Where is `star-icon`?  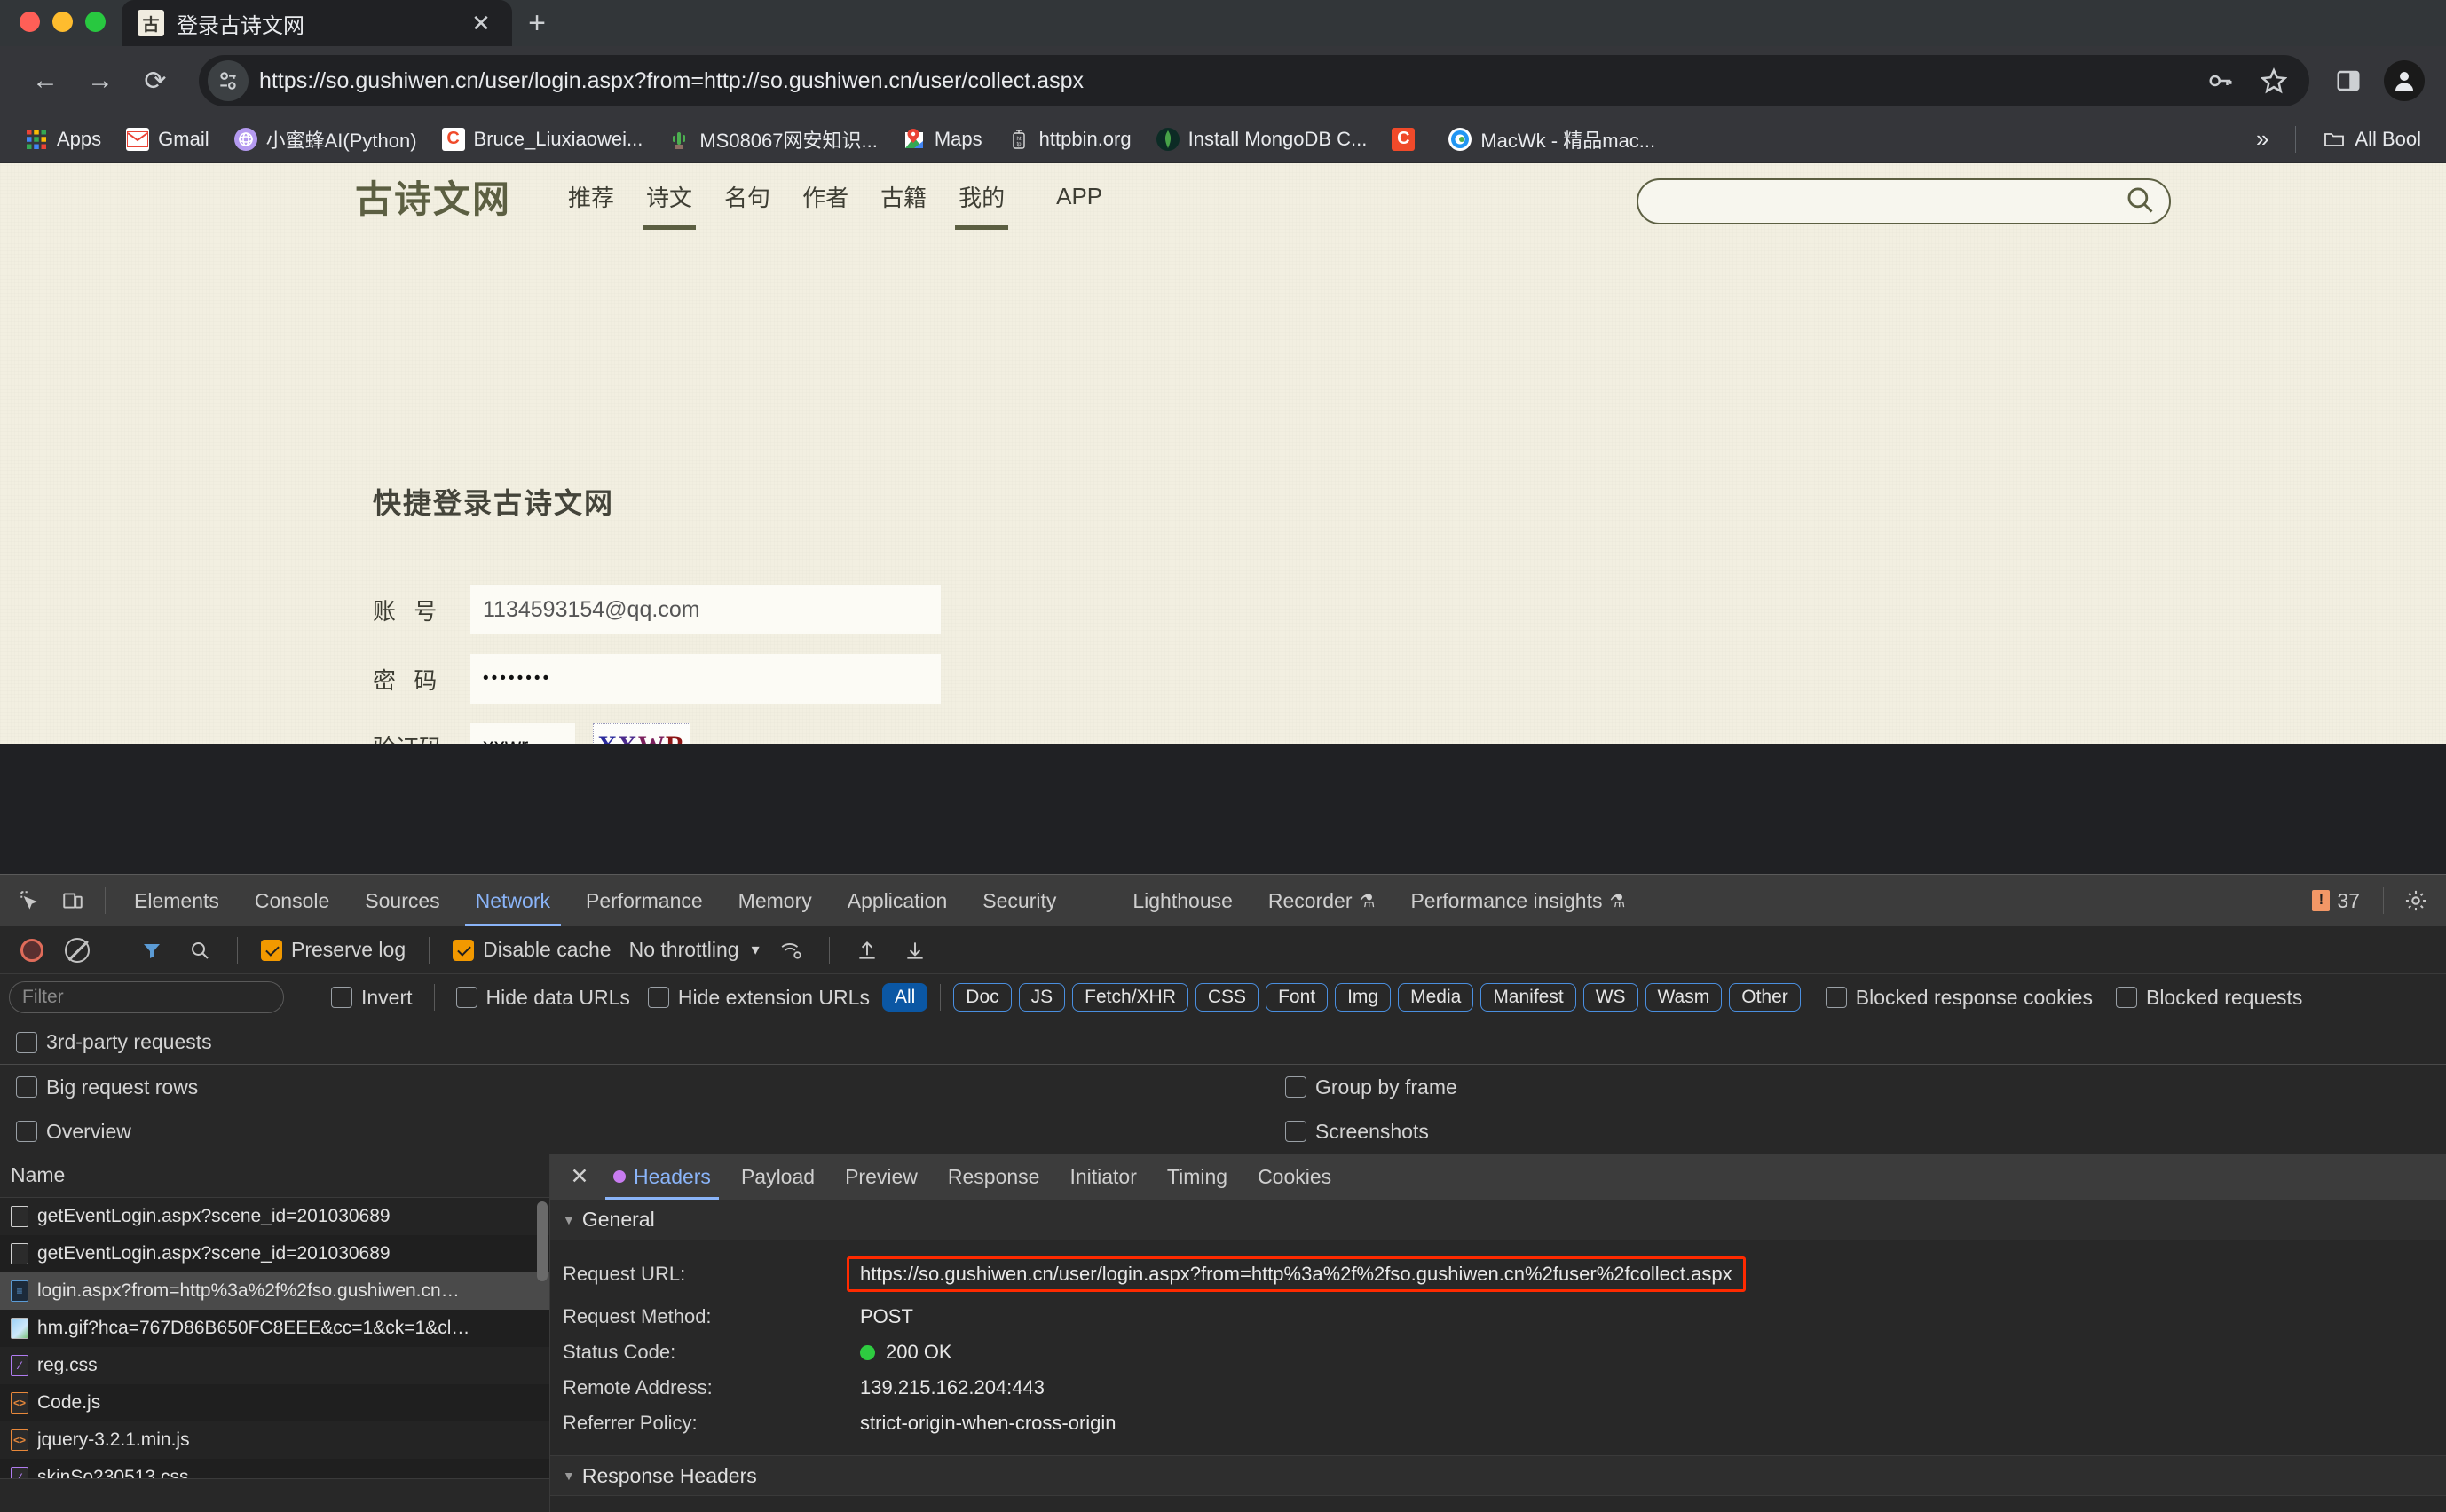
star-icon is located at coordinates (2273, 81).